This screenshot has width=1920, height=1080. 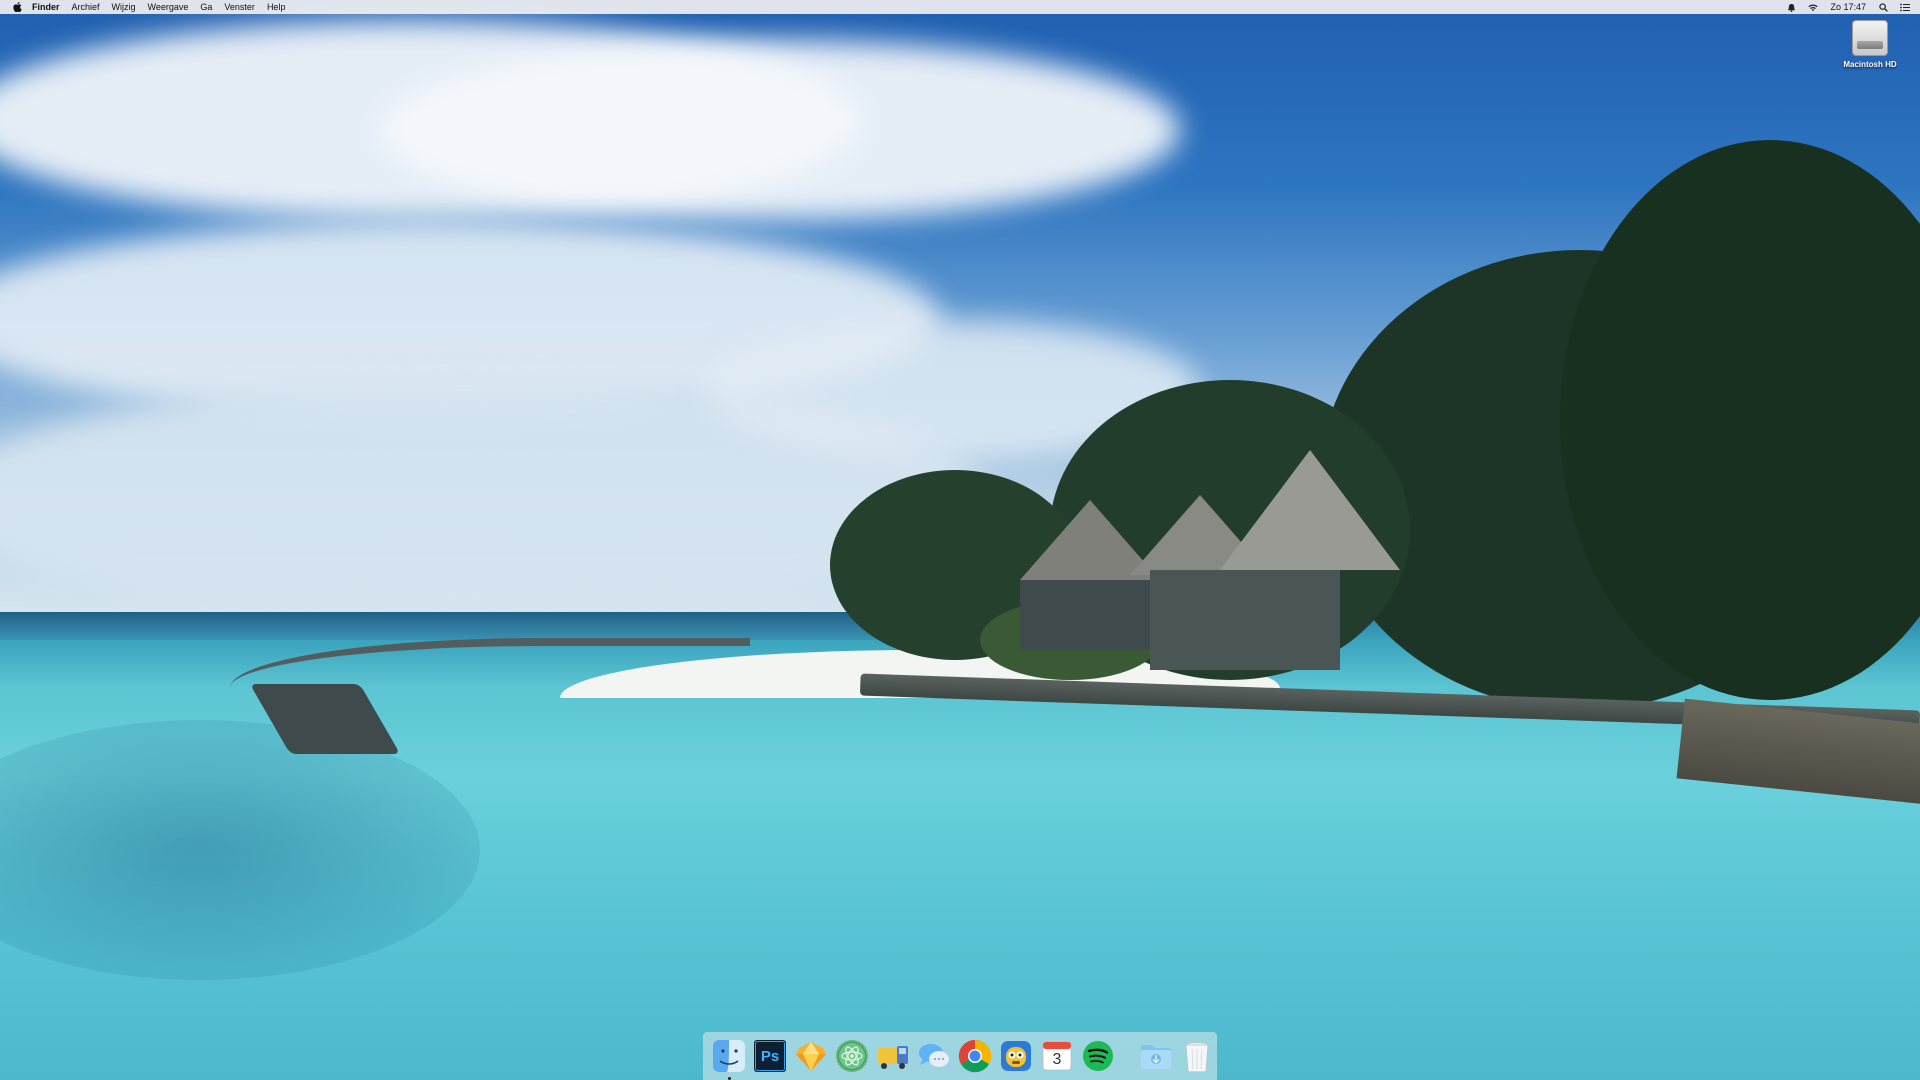 I want to click on dock-app-photoshop: Ps, so click(x=770, y=1056).